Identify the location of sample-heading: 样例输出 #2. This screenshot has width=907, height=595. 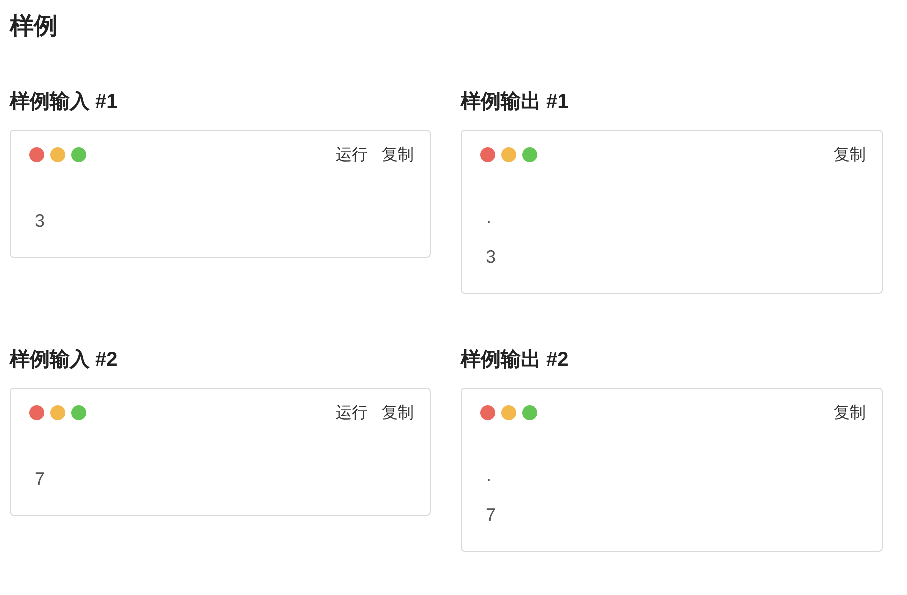
(515, 360).